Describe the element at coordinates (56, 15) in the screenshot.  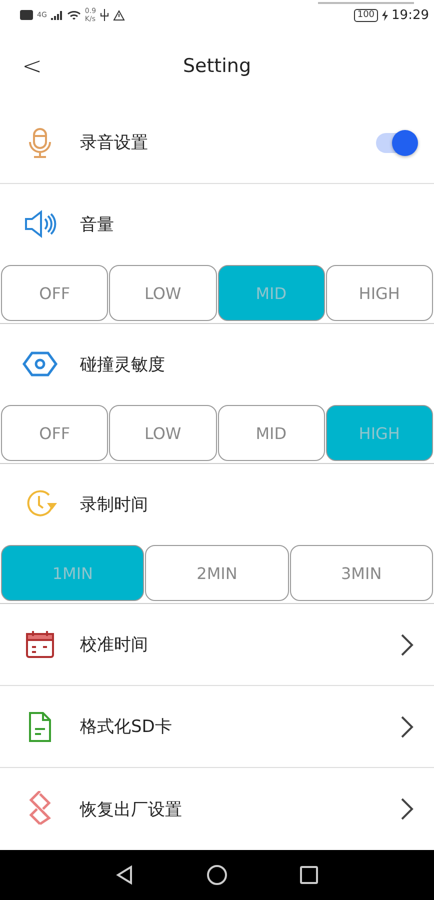
I see `signal-icon` at that location.